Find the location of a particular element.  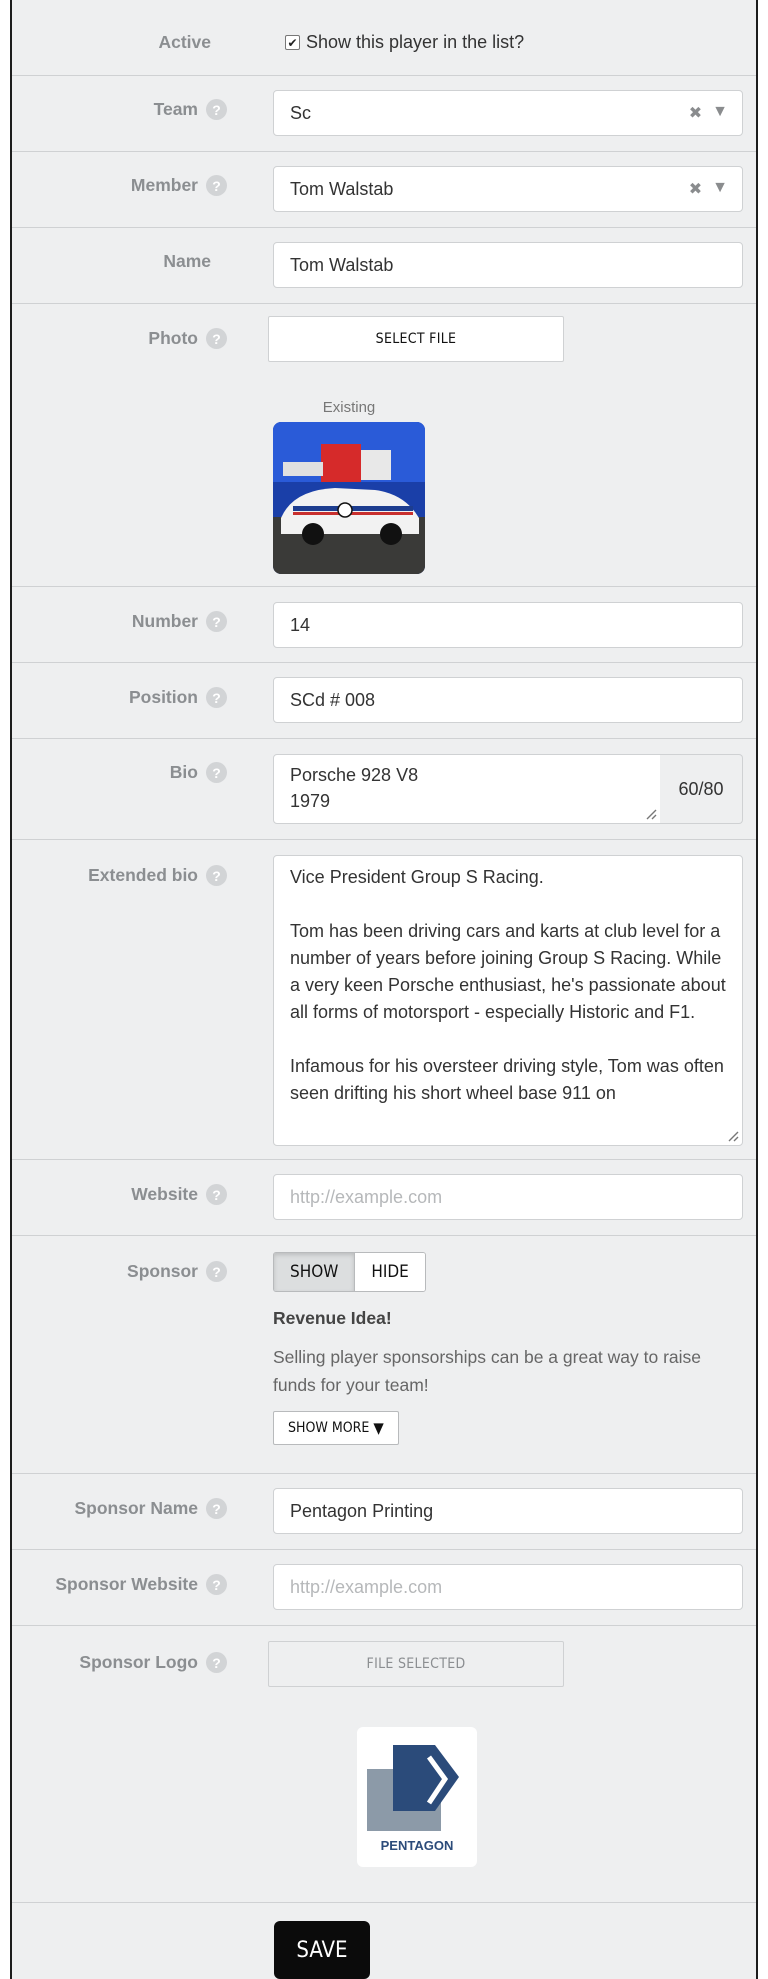

active-checkbox: ✔ Show this player in the list? is located at coordinates (404, 42).